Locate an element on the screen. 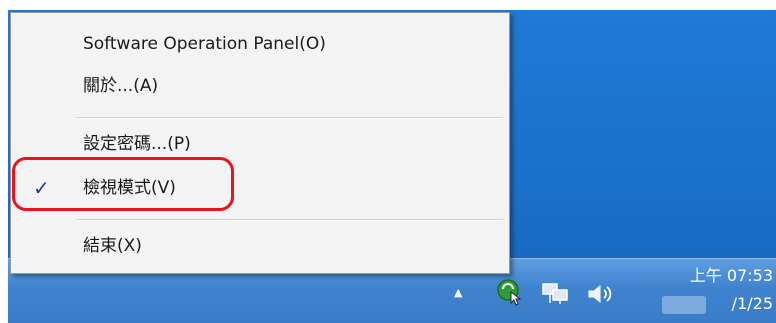 Image resolution: width=776 pixels, height=323 pixels. menu-item-label: 關於...(A) is located at coordinates (121, 86).